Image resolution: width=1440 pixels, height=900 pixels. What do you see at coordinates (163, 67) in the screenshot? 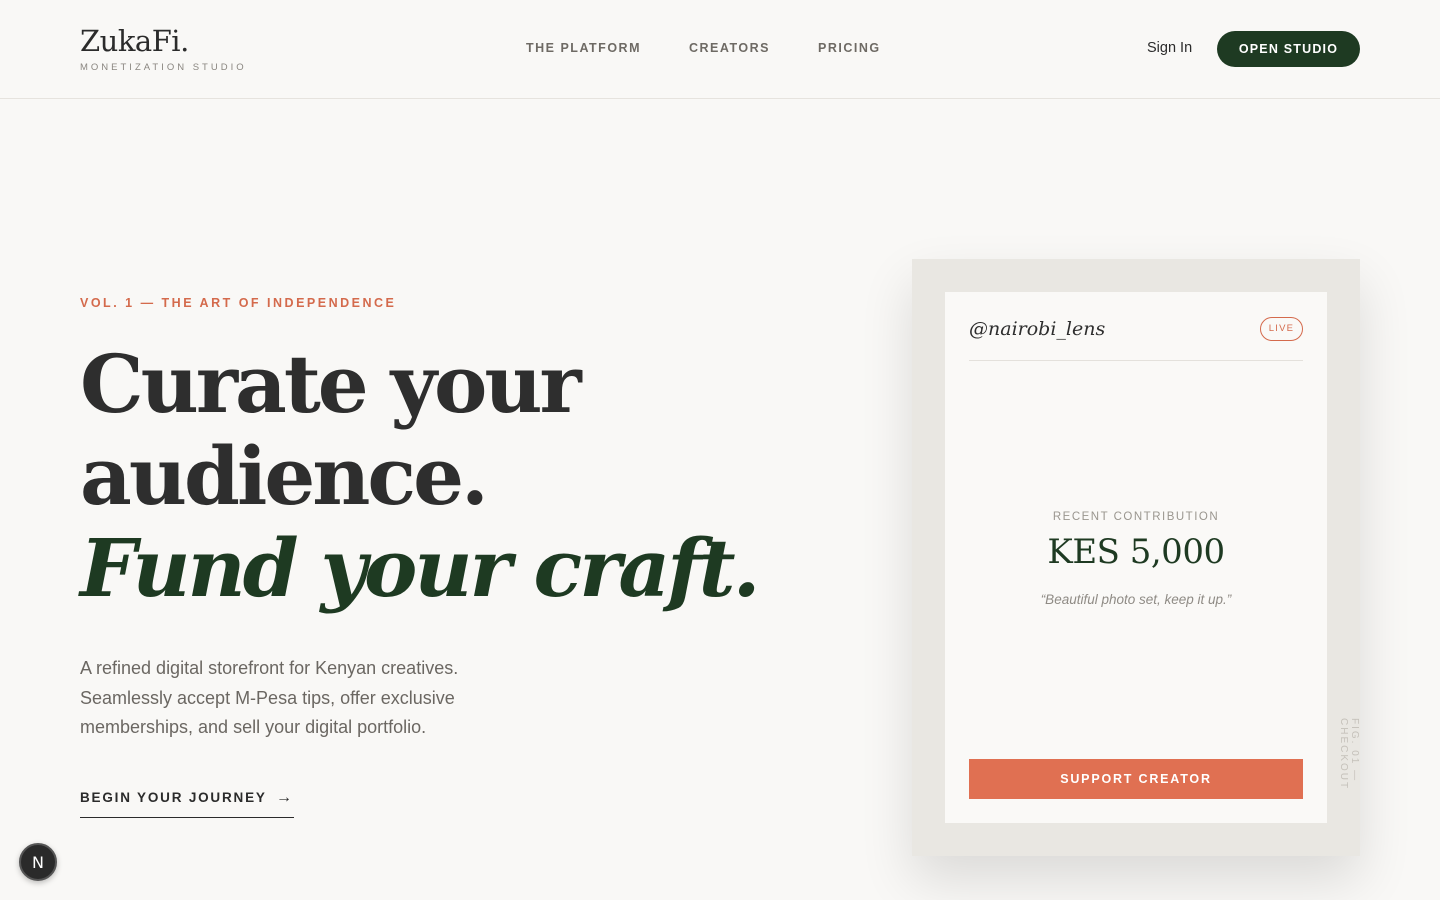
I see `brand-tagline: MONETIZATION STUDIO` at bounding box center [163, 67].